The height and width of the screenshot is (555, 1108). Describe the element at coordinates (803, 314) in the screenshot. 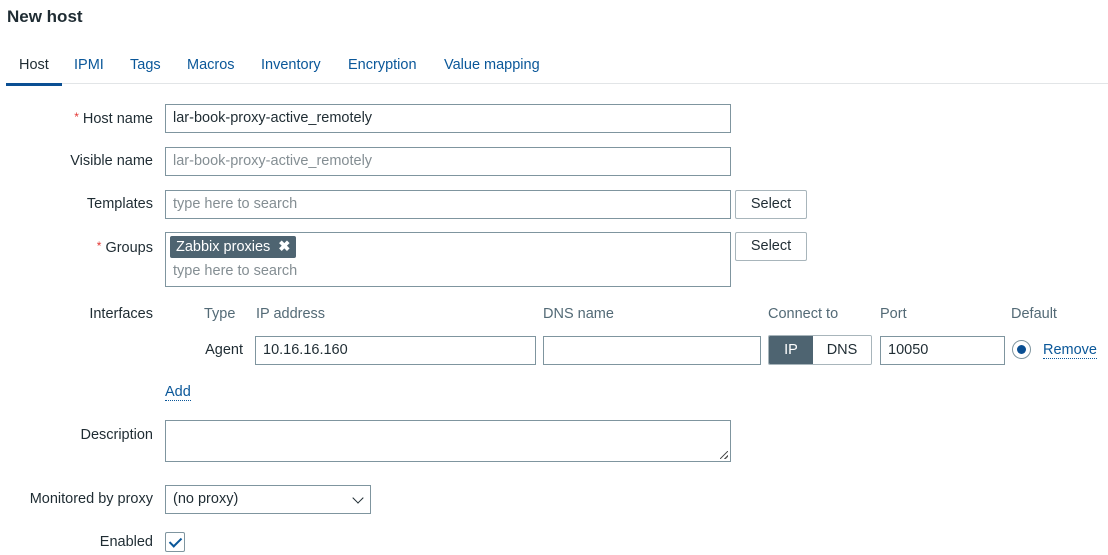

I see `interfaces-header-connect: Connect to` at that location.